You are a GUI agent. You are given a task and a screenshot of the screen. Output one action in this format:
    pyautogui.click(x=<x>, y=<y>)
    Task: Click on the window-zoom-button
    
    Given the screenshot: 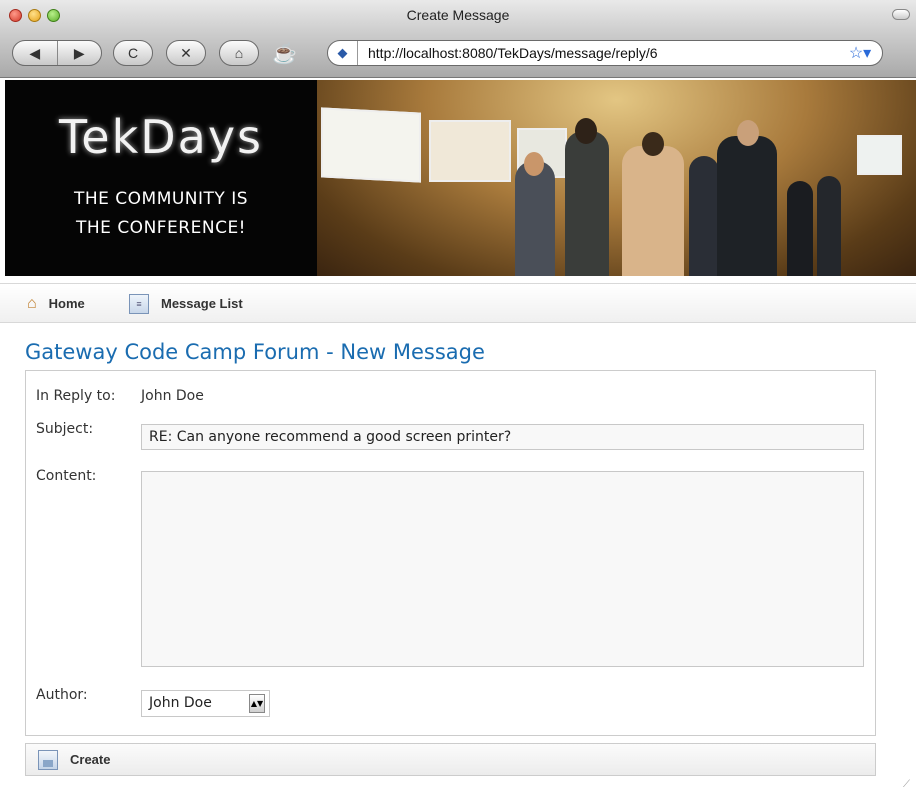 What is the action you would take?
    pyautogui.click(x=53, y=15)
    